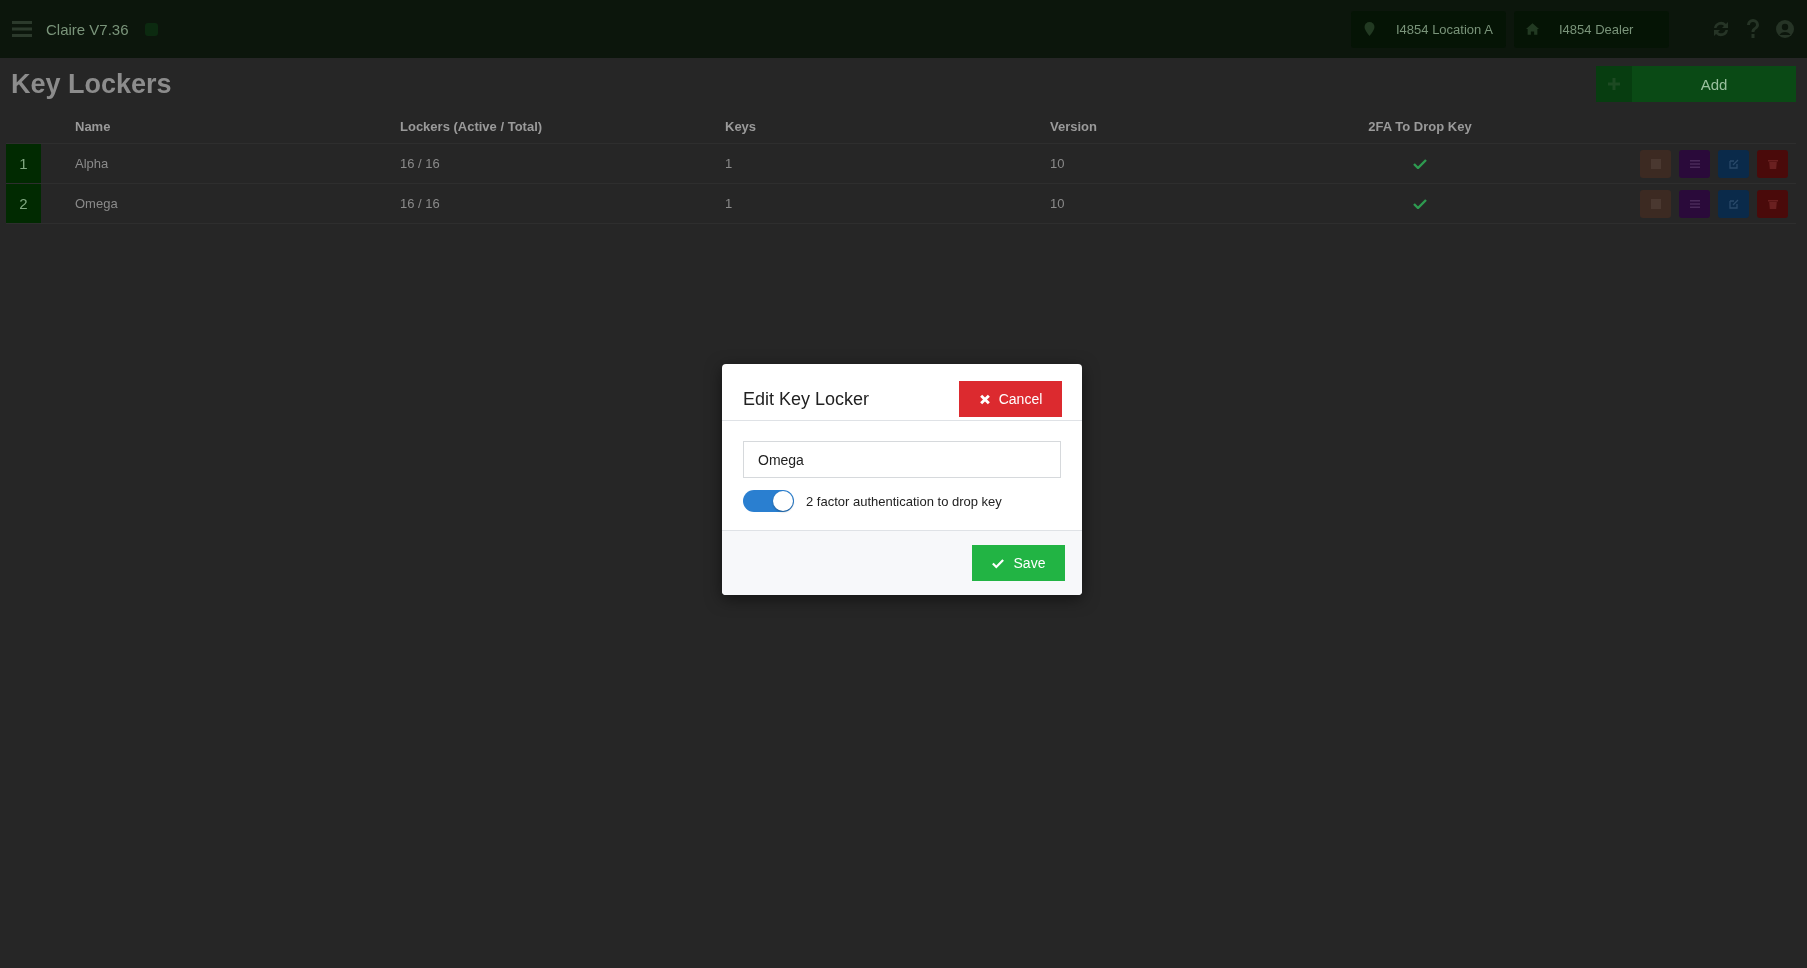  What do you see at coordinates (472, 126) in the screenshot?
I see `column-header: Lockers (Active / Total)` at bounding box center [472, 126].